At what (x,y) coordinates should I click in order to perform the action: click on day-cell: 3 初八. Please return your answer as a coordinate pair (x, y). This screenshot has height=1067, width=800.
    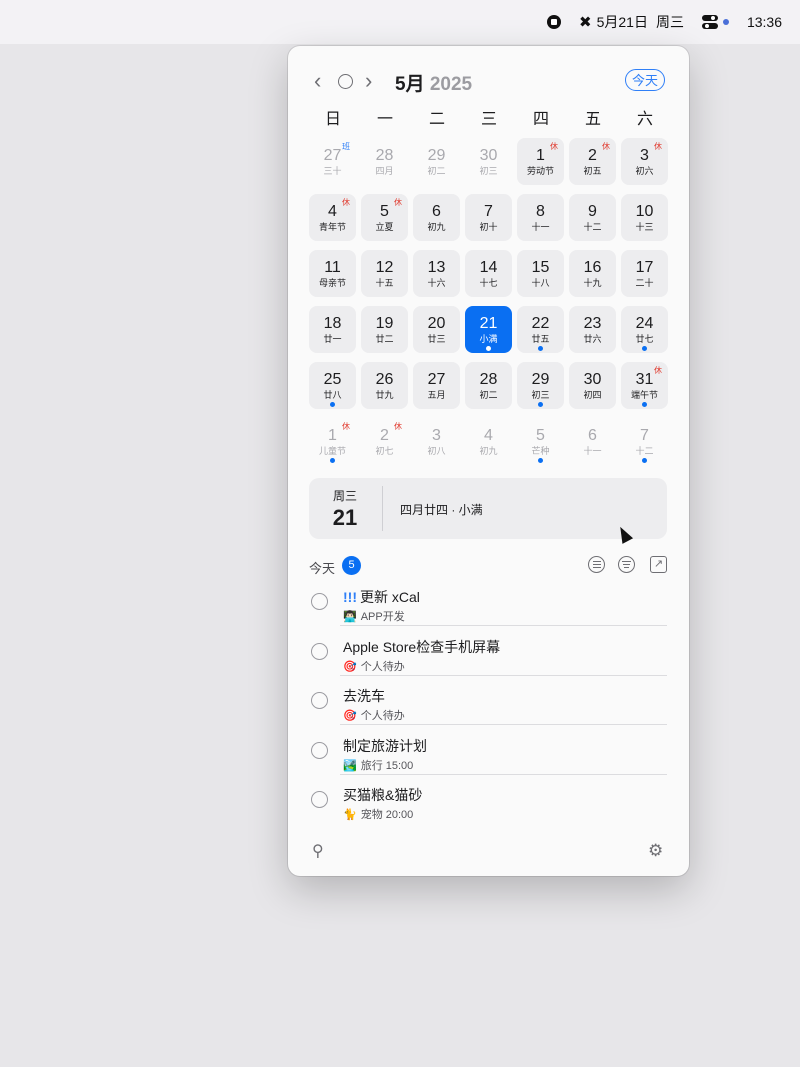
    Looking at the image, I should click on (436, 441).